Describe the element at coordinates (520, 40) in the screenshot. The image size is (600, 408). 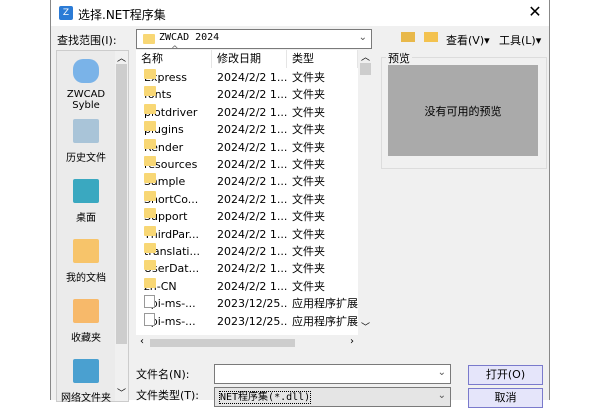
I see `tools-menu: 工具(L)▾` at that location.